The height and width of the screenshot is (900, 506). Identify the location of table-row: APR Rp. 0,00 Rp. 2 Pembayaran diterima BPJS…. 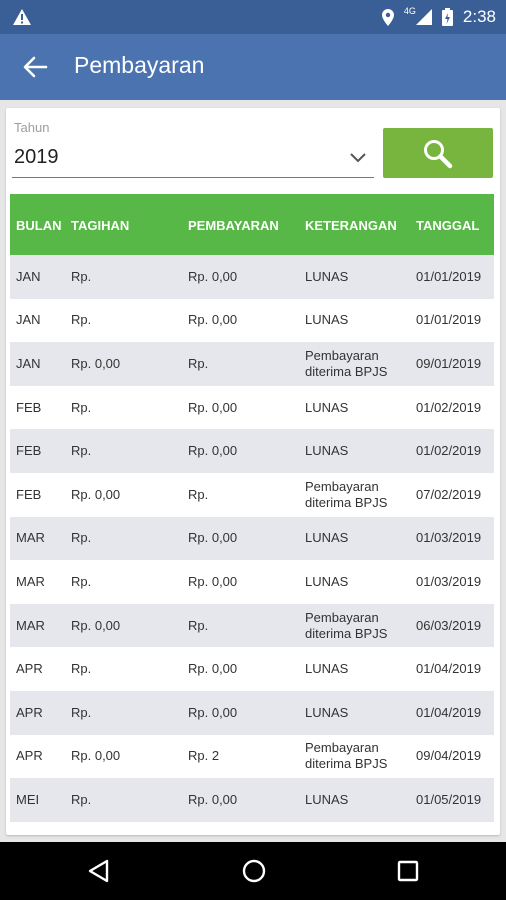
(252, 757).